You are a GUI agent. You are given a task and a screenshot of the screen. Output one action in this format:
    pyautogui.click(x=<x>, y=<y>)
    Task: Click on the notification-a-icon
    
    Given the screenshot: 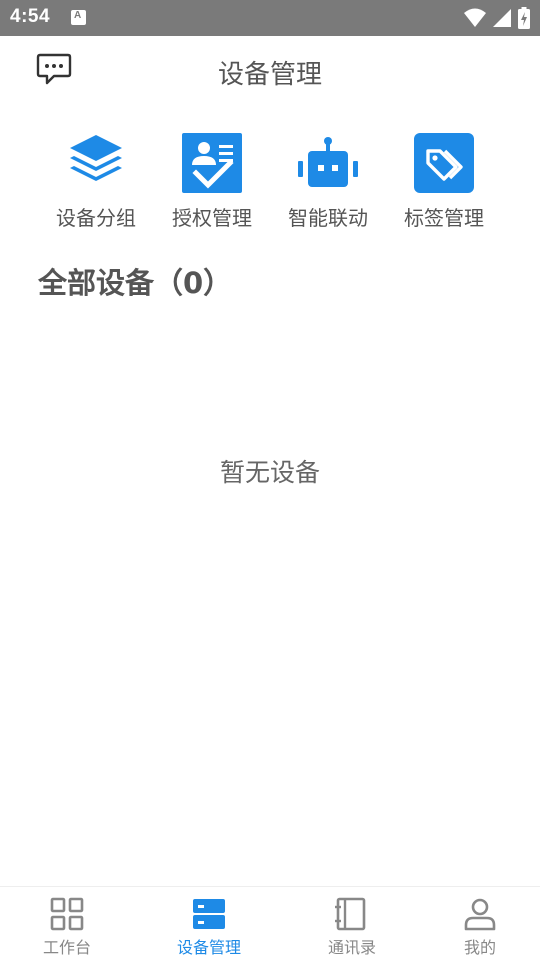 What is the action you would take?
    pyautogui.click(x=78, y=17)
    